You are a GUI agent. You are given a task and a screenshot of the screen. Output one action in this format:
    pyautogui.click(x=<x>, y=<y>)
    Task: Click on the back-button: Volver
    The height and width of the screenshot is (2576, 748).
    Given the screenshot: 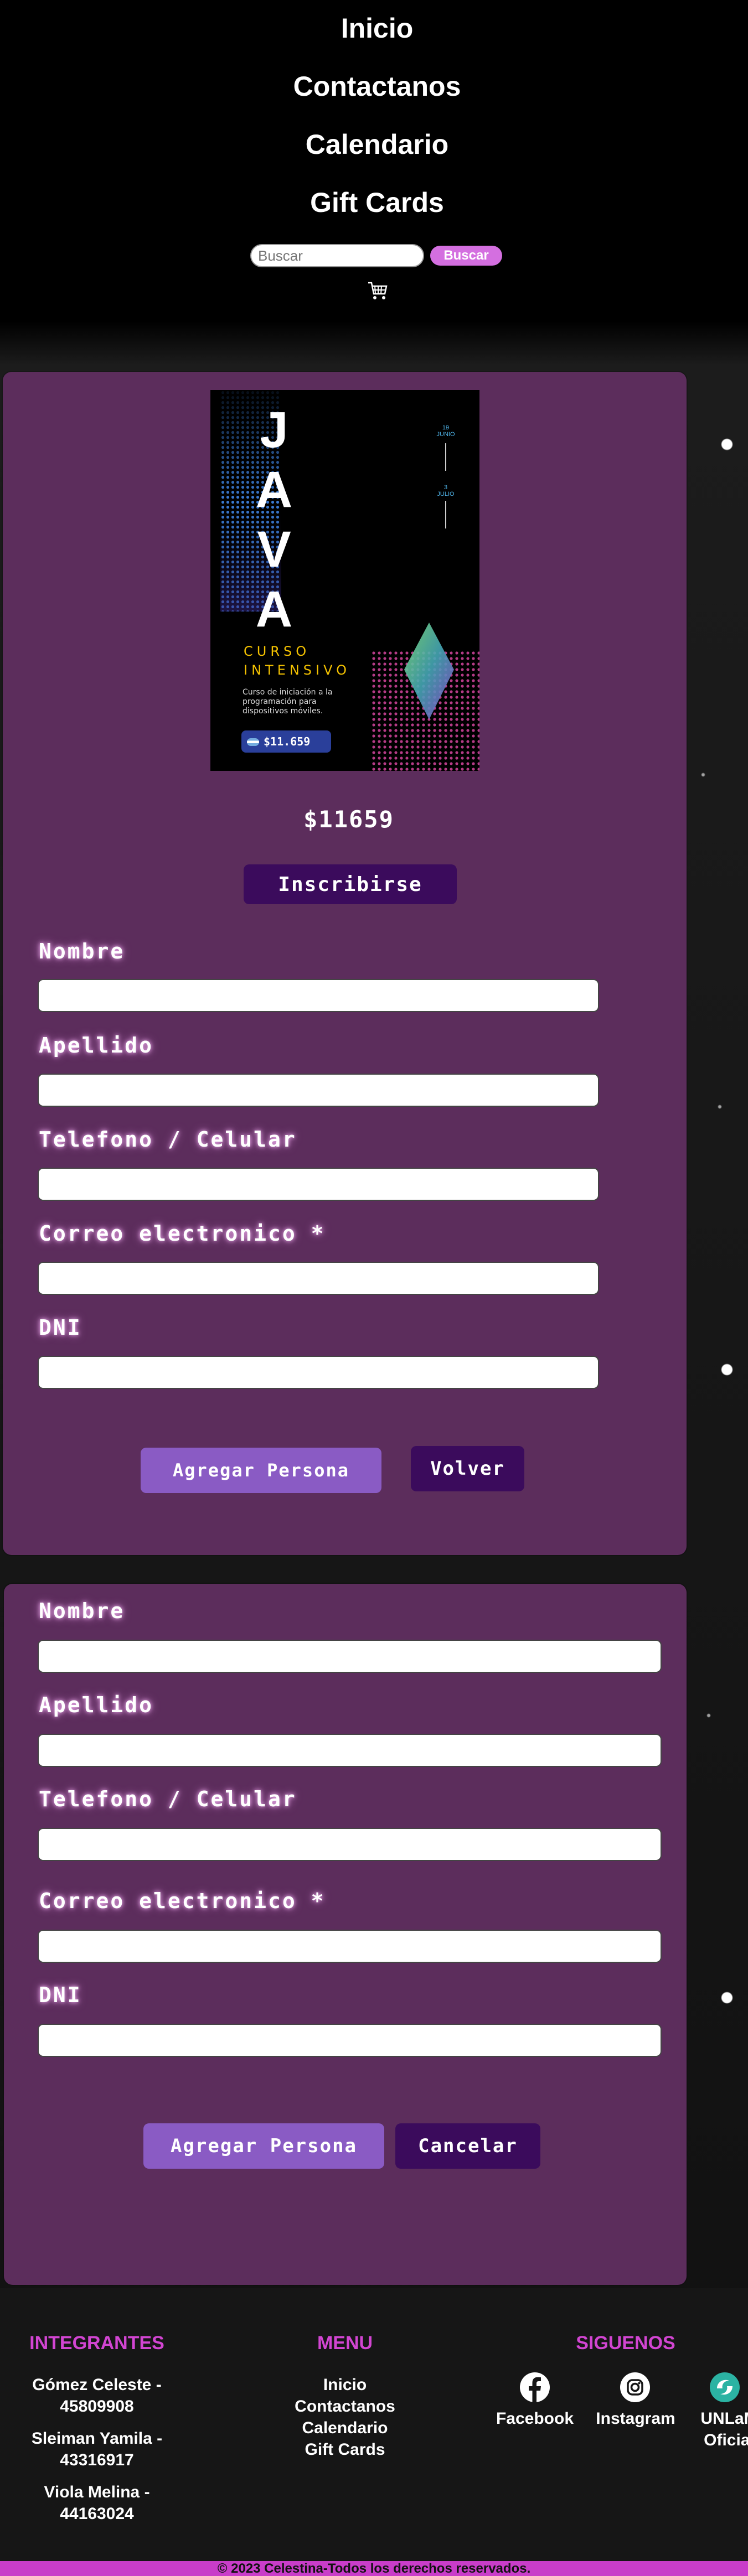 What is the action you would take?
    pyautogui.click(x=467, y=1468)
    